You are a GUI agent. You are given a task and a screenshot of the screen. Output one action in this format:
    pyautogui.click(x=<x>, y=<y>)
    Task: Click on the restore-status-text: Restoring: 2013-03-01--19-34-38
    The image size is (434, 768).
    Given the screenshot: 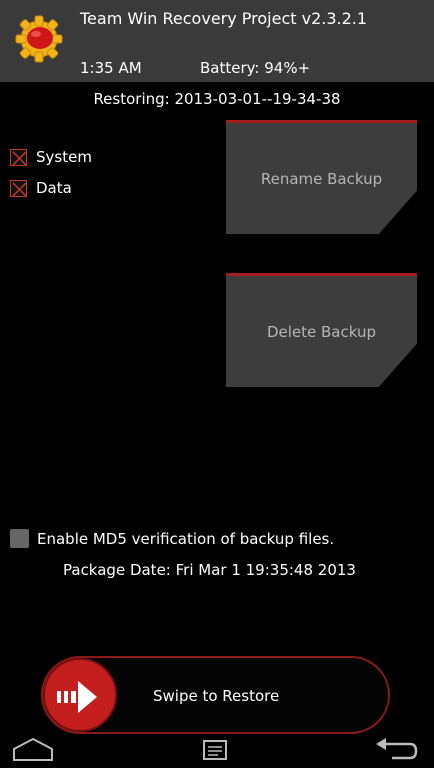 What is the action you would take?
    pyautogui.click(x=217, y=99)
    